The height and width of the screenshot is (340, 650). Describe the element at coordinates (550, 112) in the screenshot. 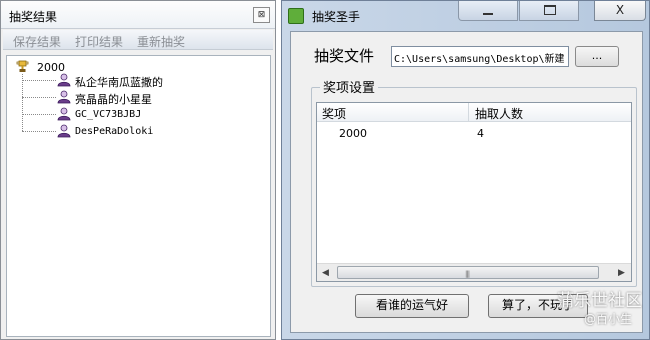

I see `column-header-count: 抽取人数` at that location.